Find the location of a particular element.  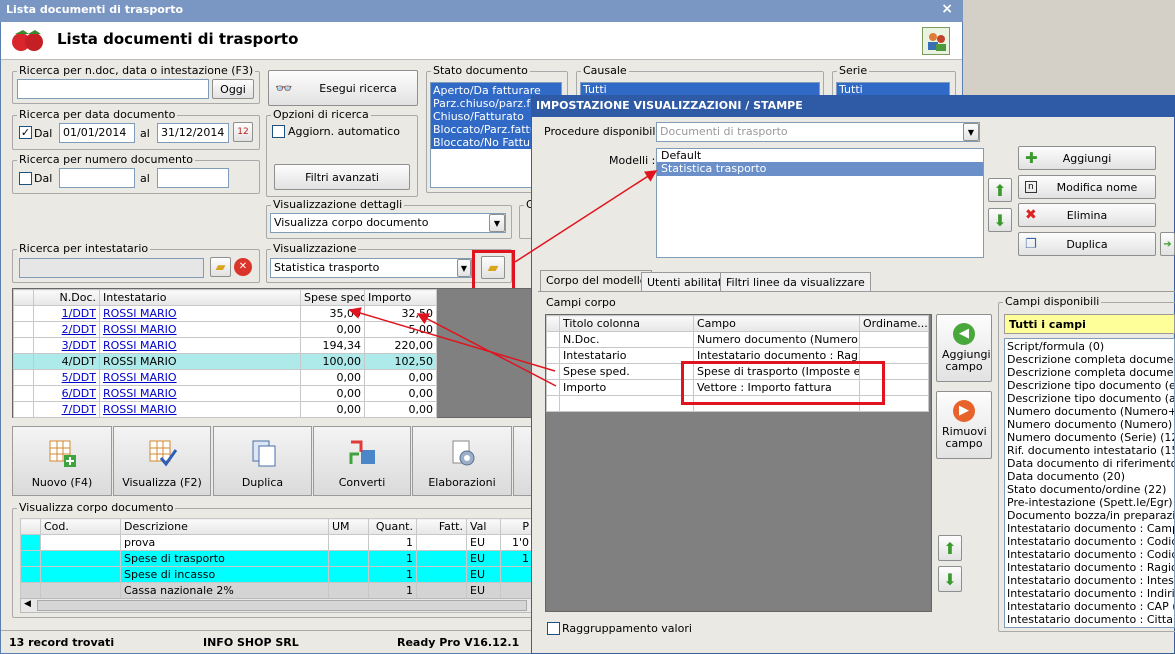

arrow-to-models is located at coordinates (586, 216).